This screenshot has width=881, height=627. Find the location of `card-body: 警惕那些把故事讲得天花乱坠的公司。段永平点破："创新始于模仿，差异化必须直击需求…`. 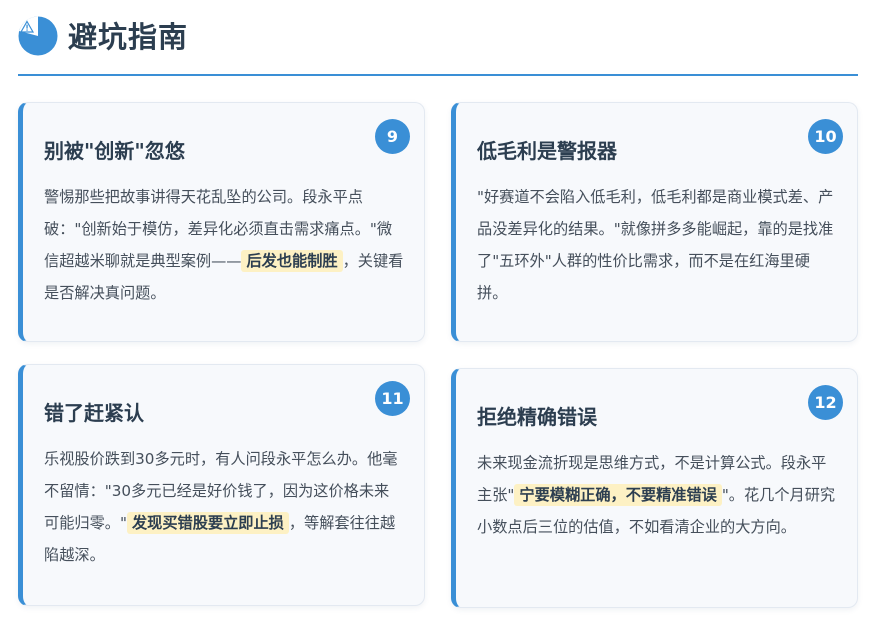

card-body: 警惕那些把故事讲得天花乱坠的公司。段永平点破："创新始于模仿，差异化必须直击需求… is located at coordinates (224, 245).